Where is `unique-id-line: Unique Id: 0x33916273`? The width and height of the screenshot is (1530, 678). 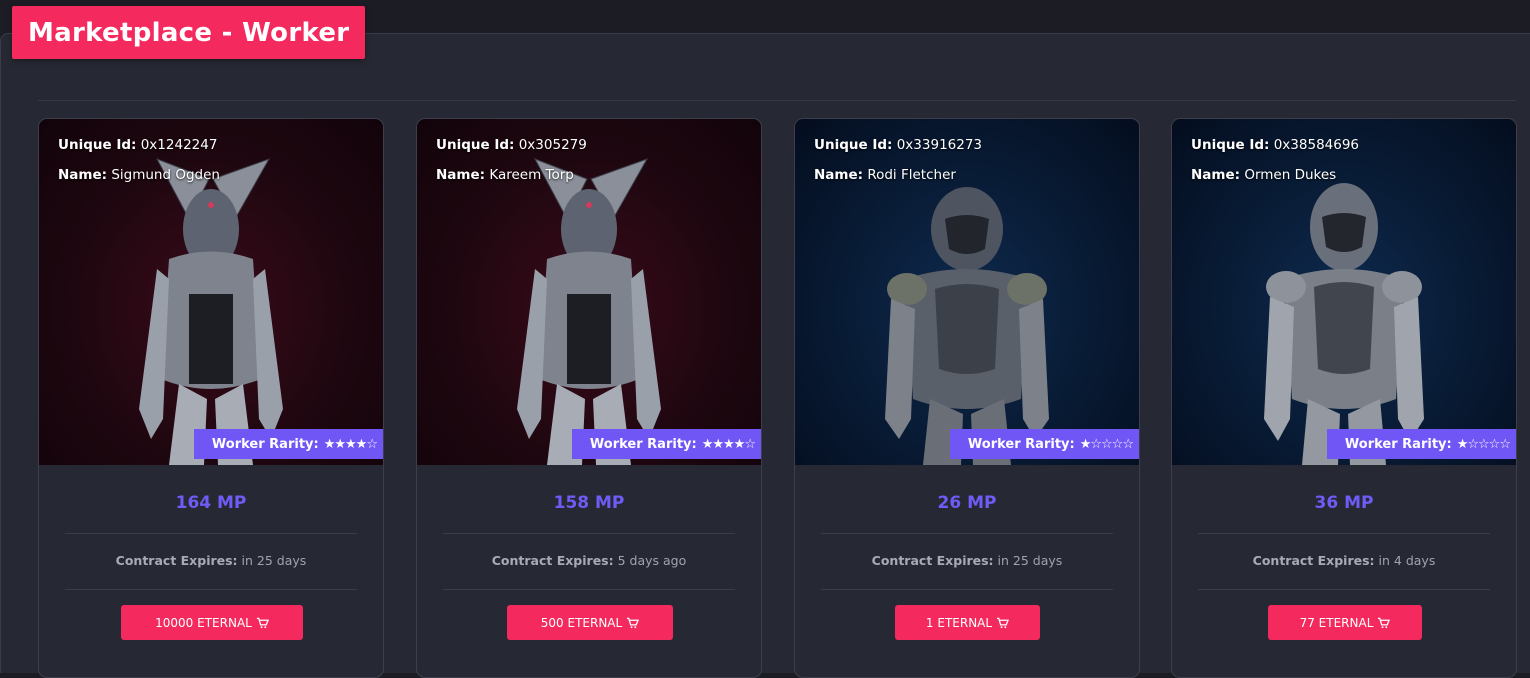
unique-id-line: Unique Id: 0x33916273 is located at coordinates (898, 145).